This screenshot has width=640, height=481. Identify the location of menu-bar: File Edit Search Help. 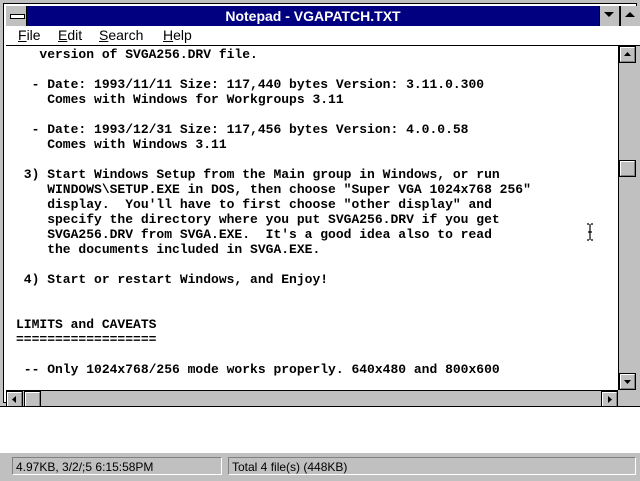
(323, 36).